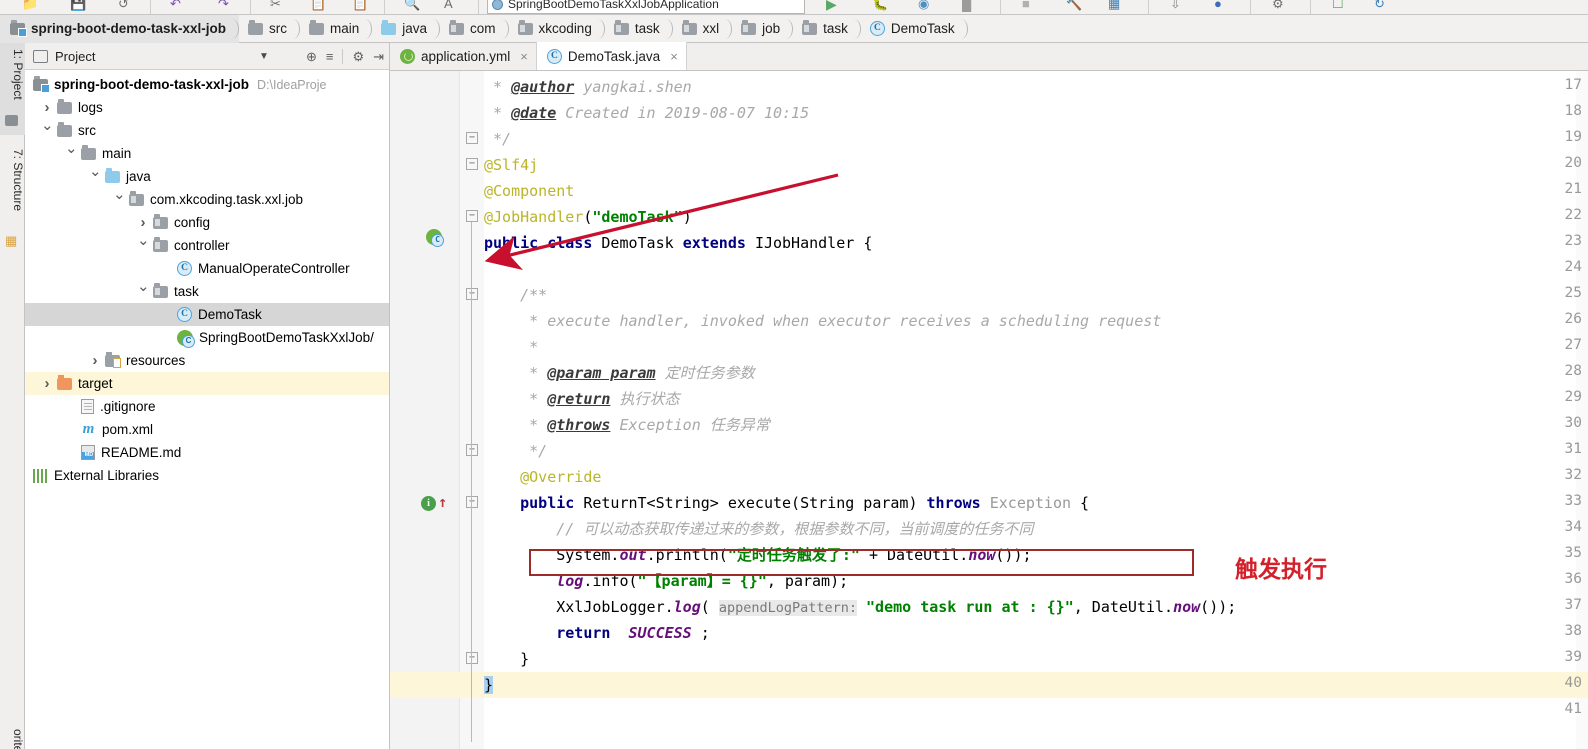 Image resolution: width=1588 pixels, height=749 pixels. Describe the element at coordinates (175, 6) in the screenshot. I see `undo-icon: ↶` at that location.